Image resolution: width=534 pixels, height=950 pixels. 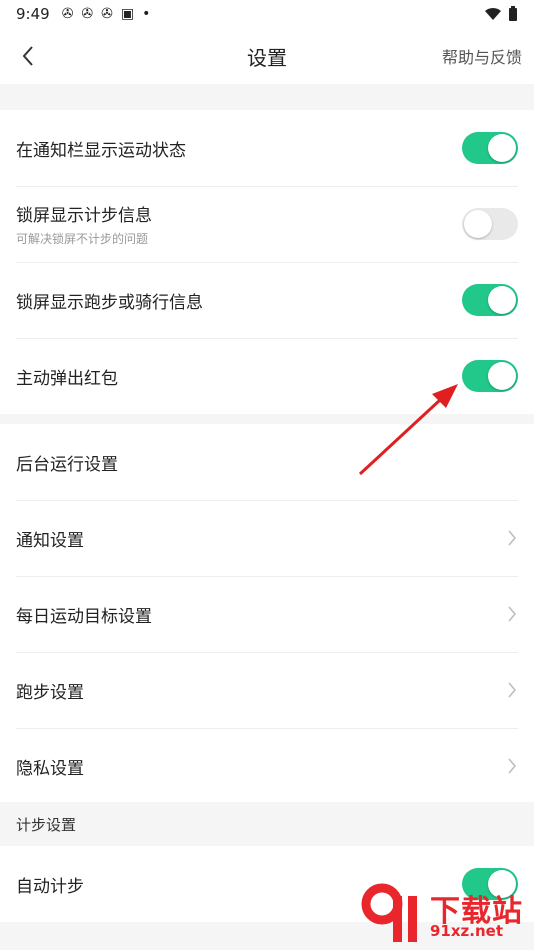 I want to click on row-label: 隐私设置, so click(x=50, y=768).